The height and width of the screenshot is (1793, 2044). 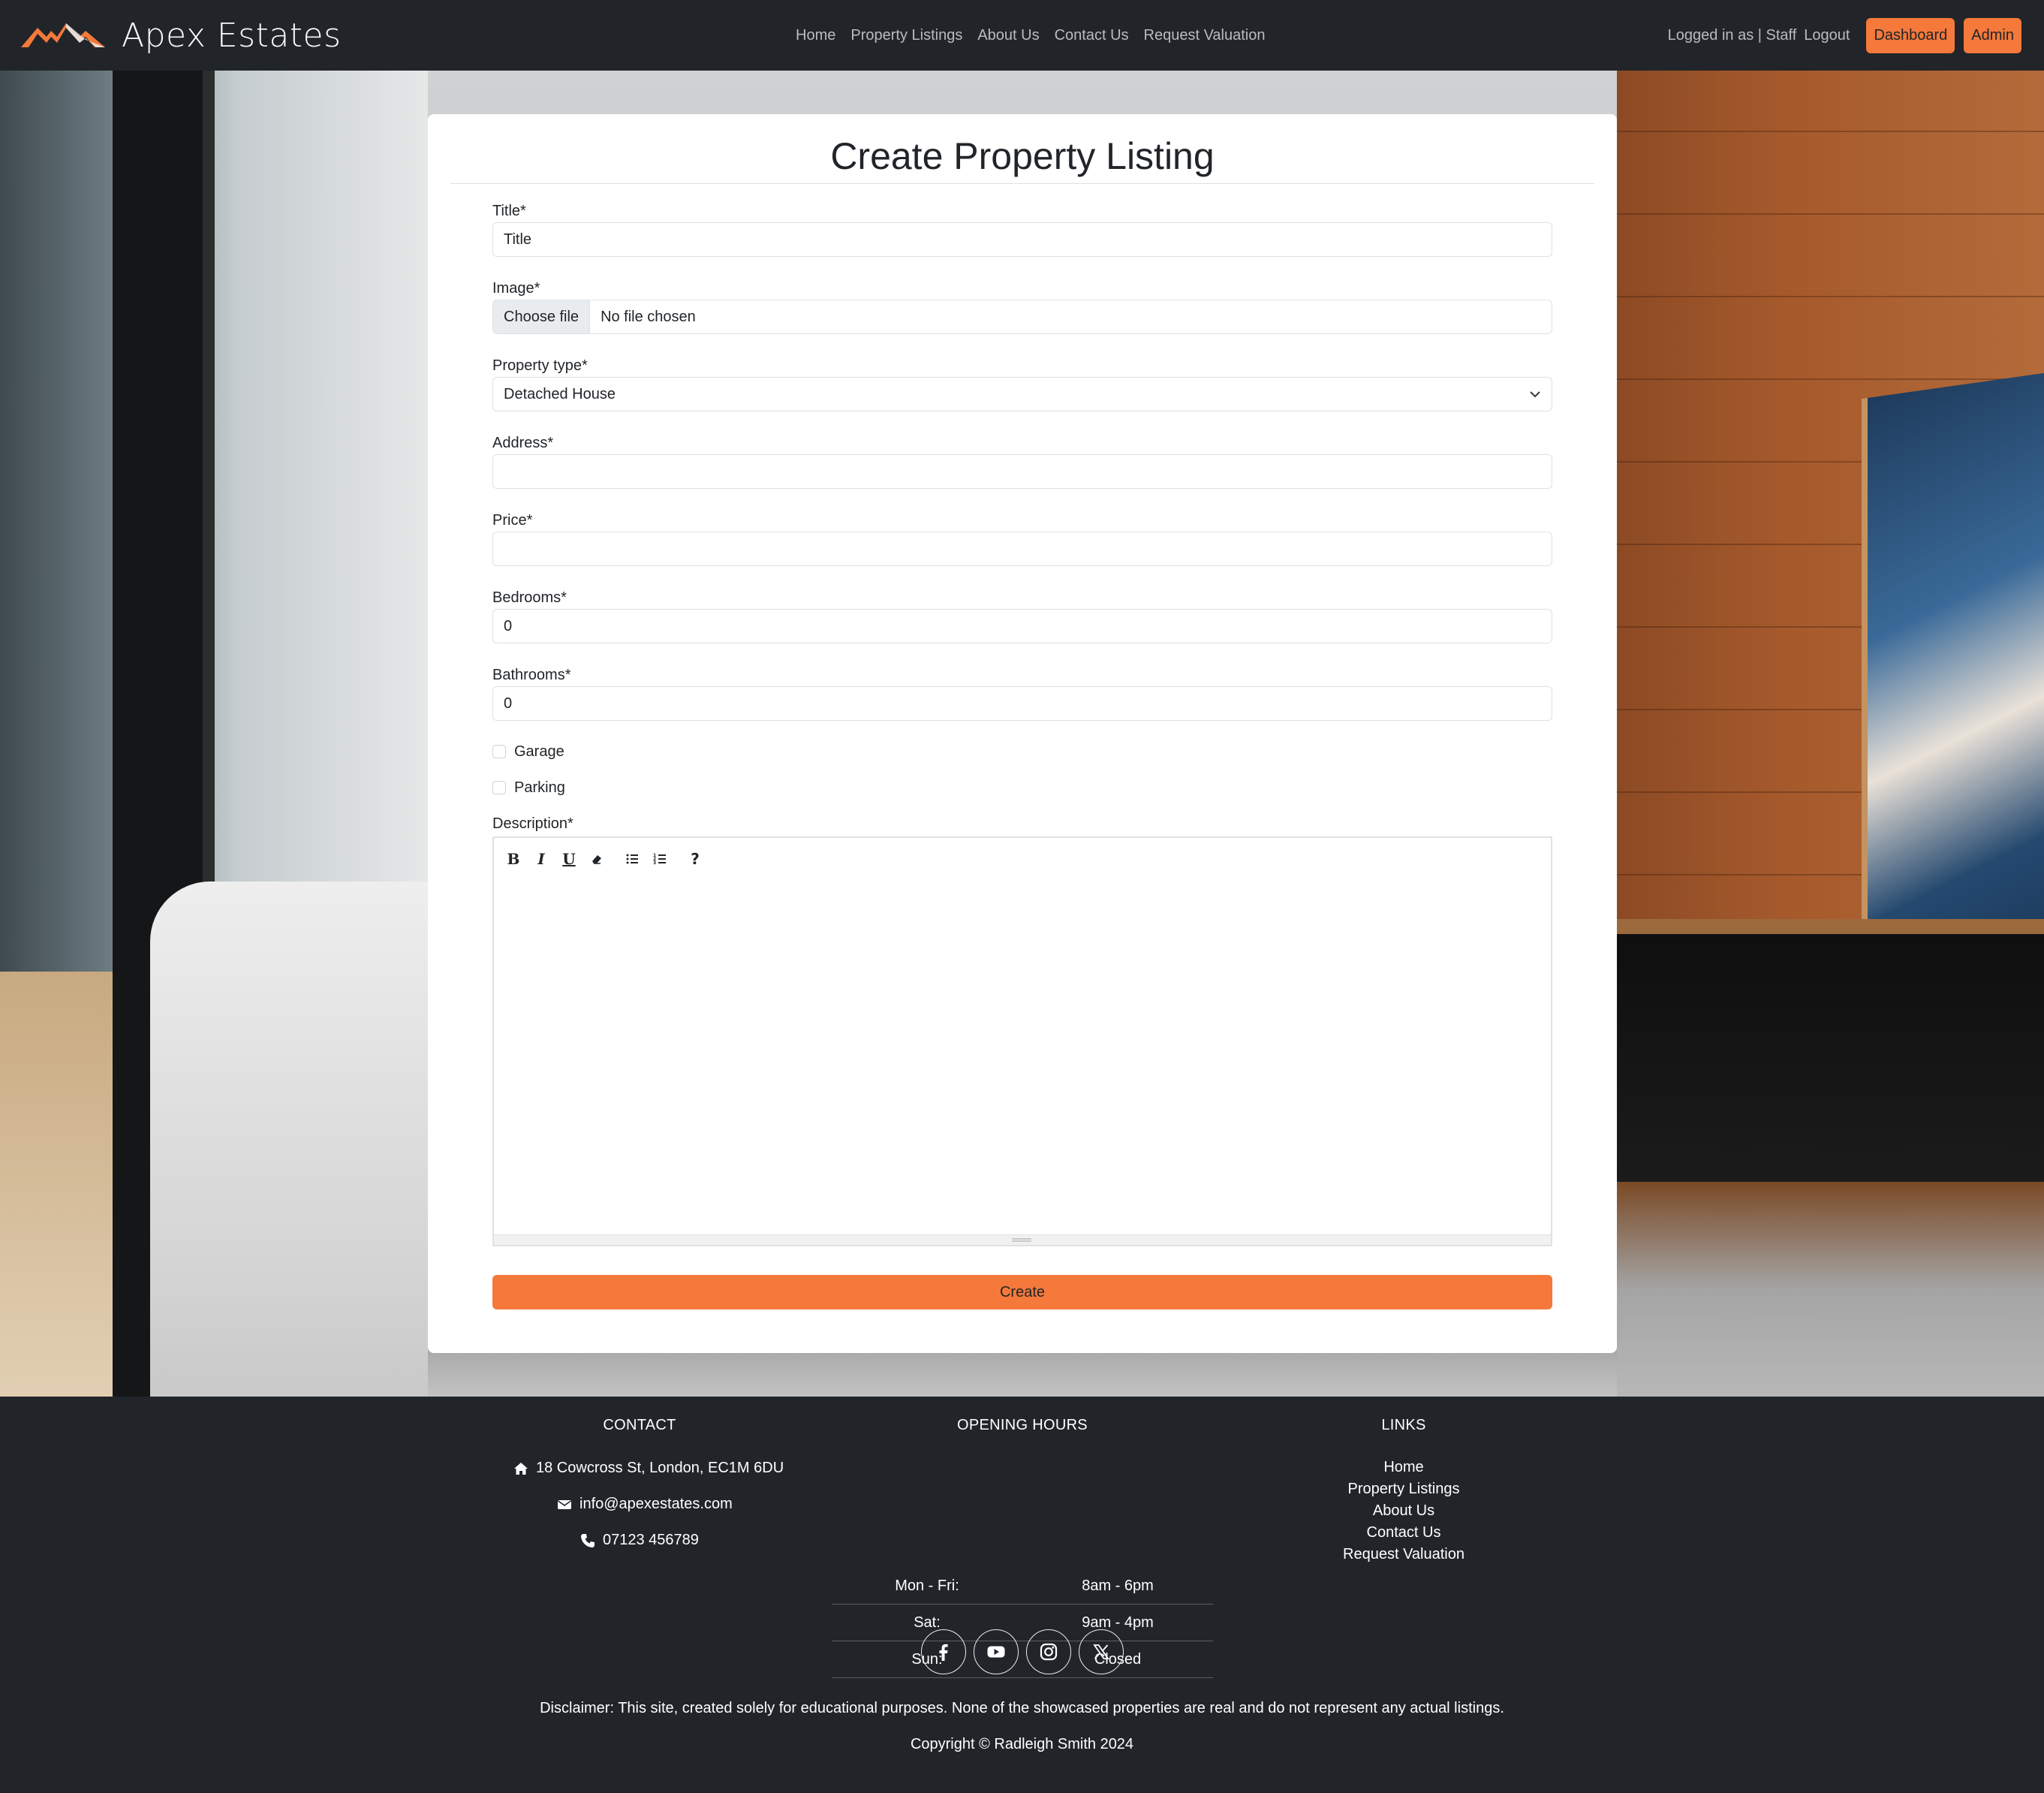 I want to click on svg-text: 3, so click(x=654, y=863).